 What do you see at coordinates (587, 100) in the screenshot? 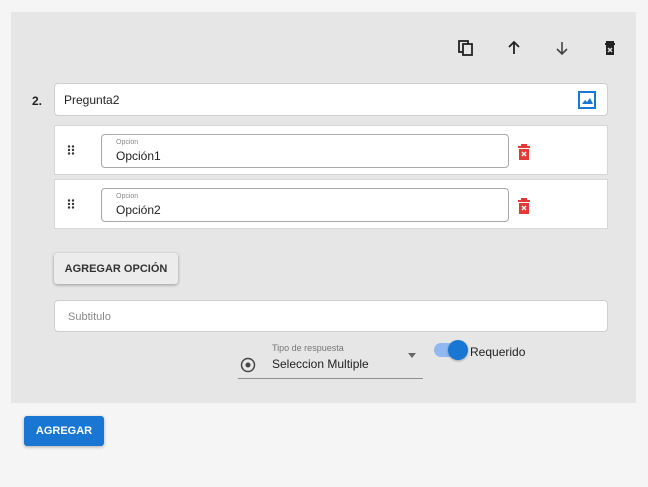
I see `image-icon` at bounding box center [587, 100].